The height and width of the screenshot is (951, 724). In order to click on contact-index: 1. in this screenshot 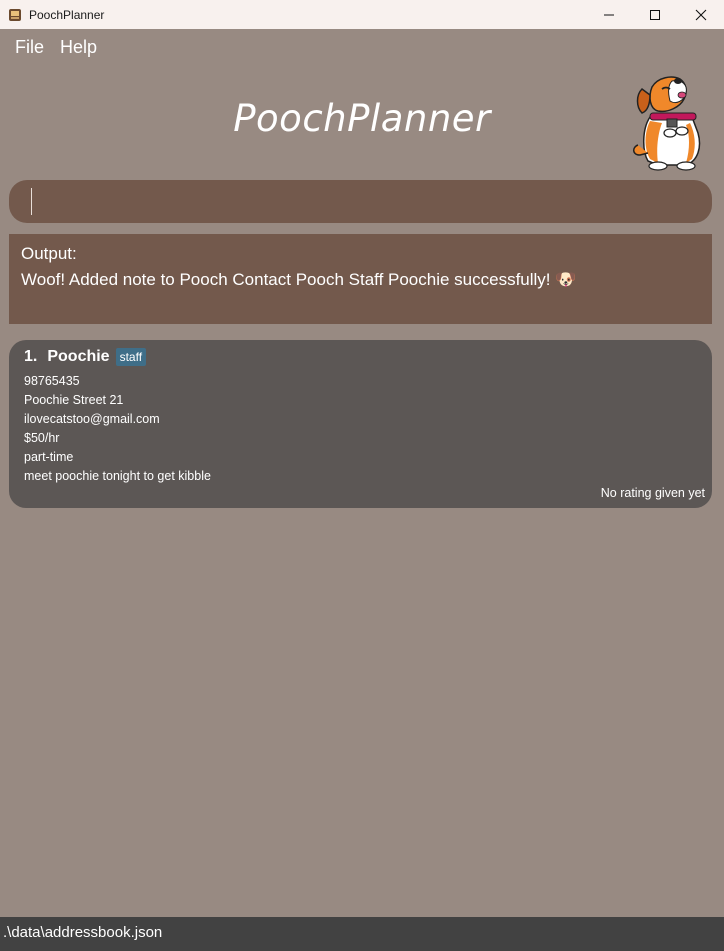, I will do `click(31, 356)`.